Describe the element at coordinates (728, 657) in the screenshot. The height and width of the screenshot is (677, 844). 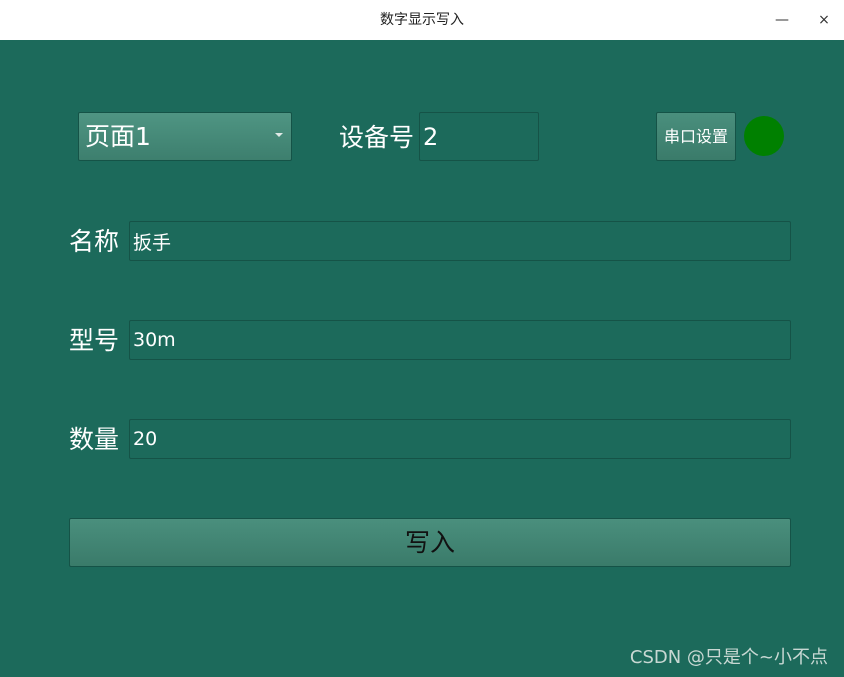
I see `watermark: CSDN @只是个~小不点` at that location.